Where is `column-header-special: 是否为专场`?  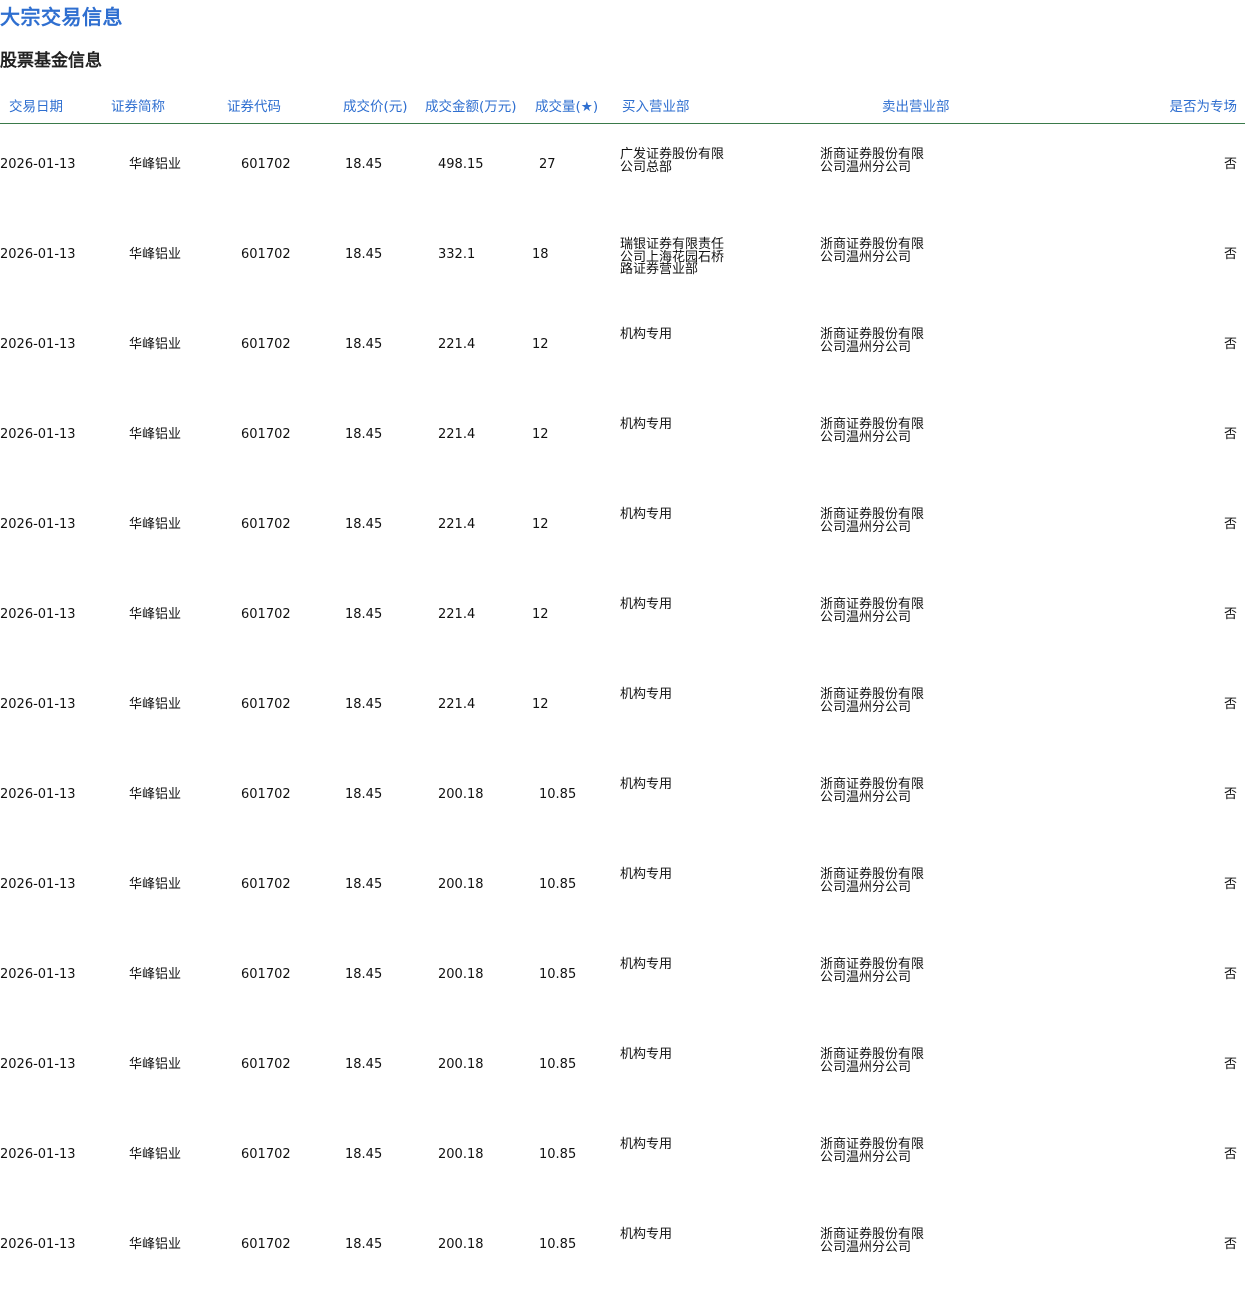 column-header-special: 是否为专场 is located at coordinates (1204, 107).